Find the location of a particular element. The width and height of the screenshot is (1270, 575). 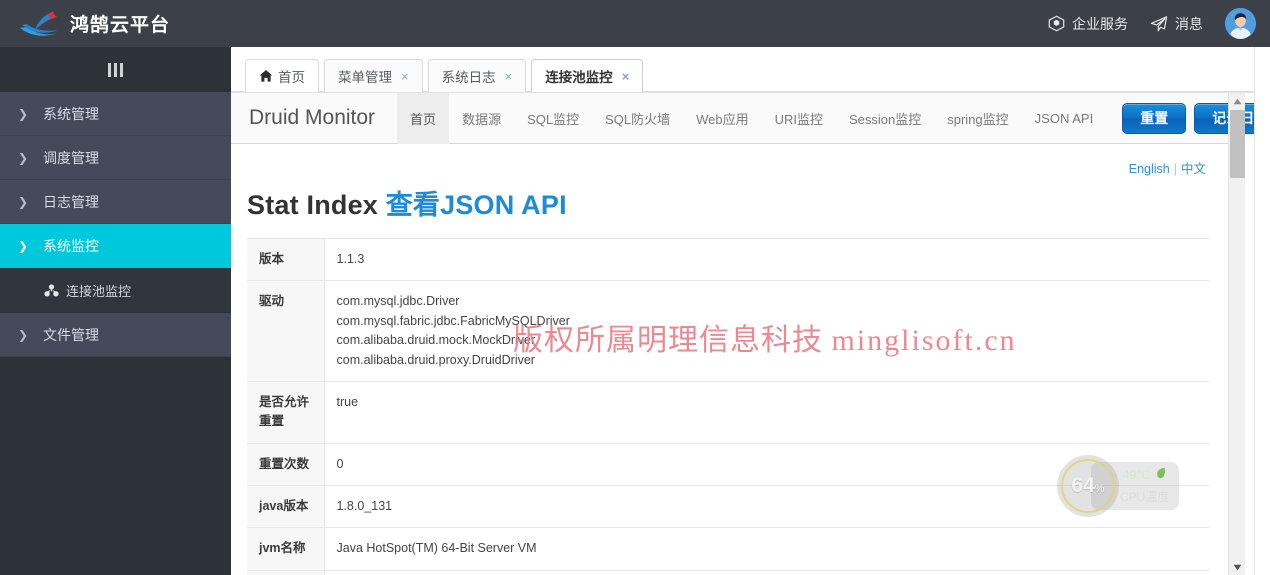

row-value: Java HotSpot(TM) 64-Bit Server VM is located at coordinates (766, 549).